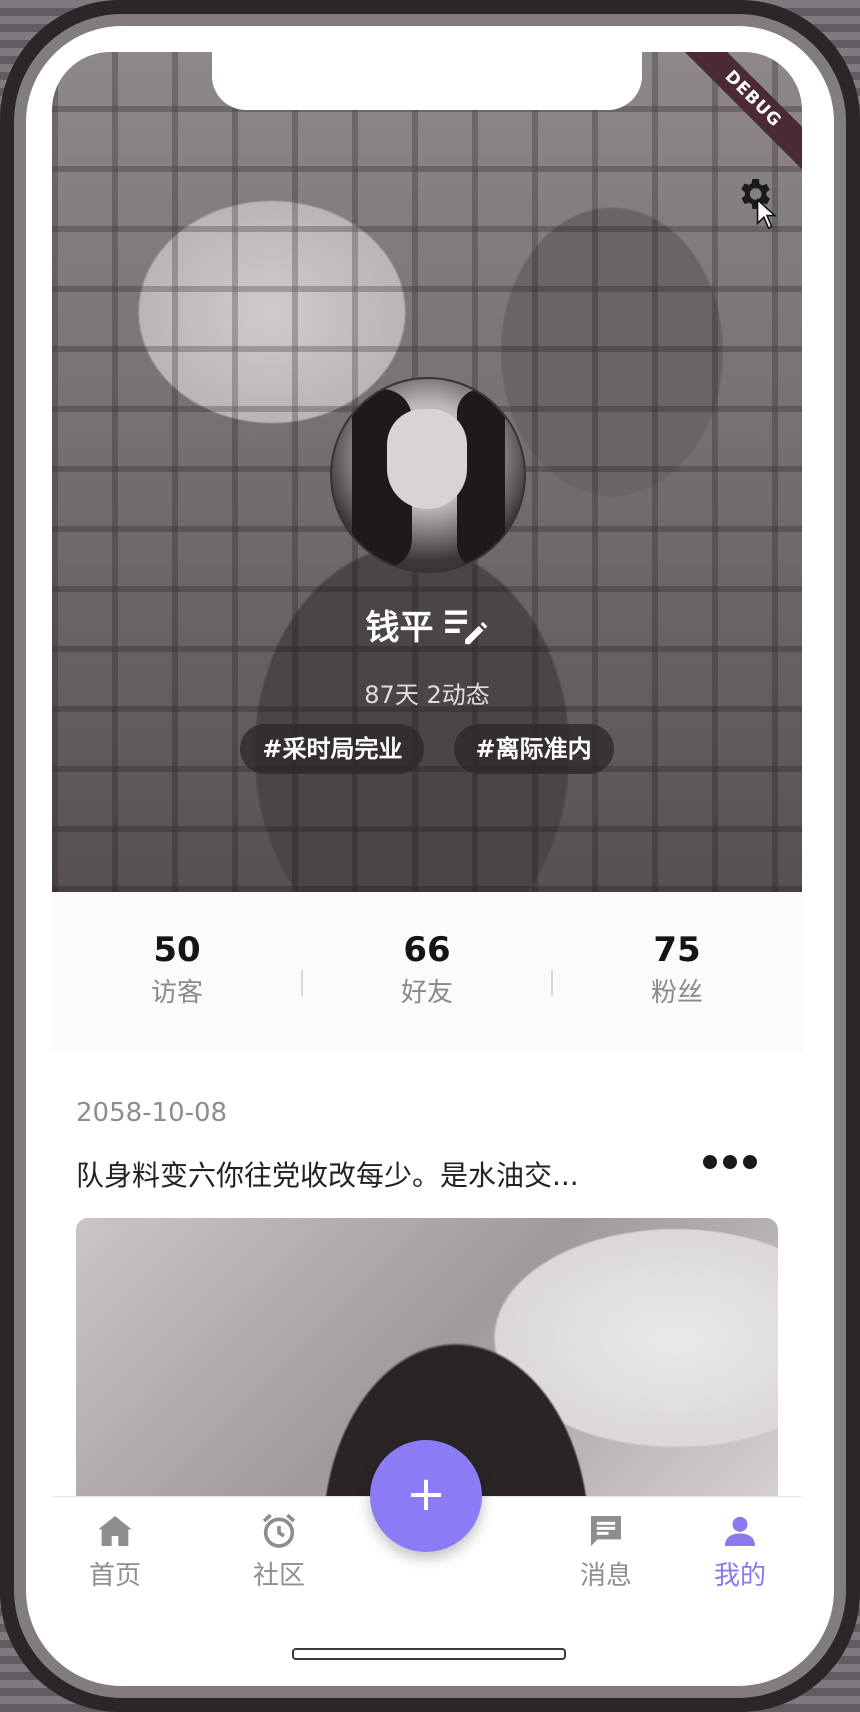  I want to click on stat-label: 粉丝, so click(676, 993).